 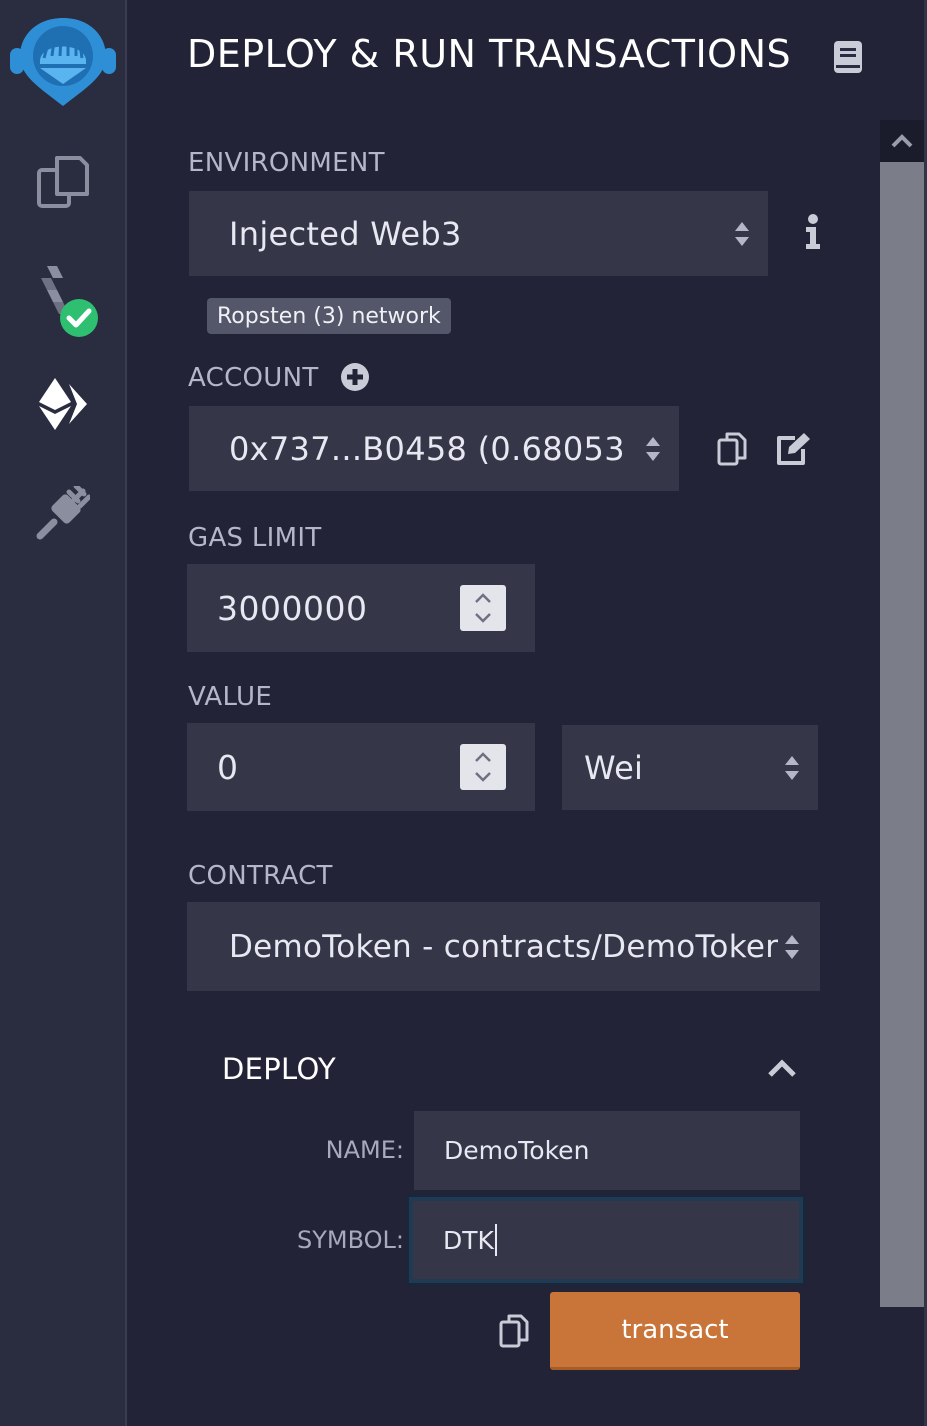 I want to click on scroll-up-button, so click(x=902, y=141).